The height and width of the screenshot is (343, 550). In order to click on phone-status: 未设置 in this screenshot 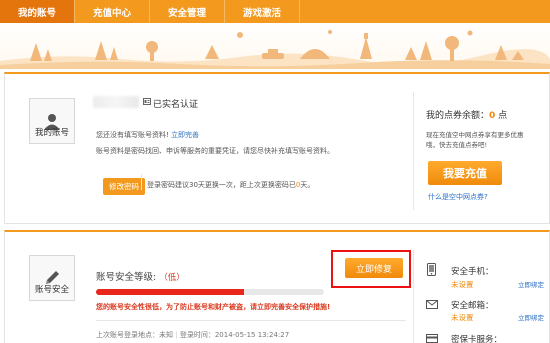, I will do `click(462, 284)`.